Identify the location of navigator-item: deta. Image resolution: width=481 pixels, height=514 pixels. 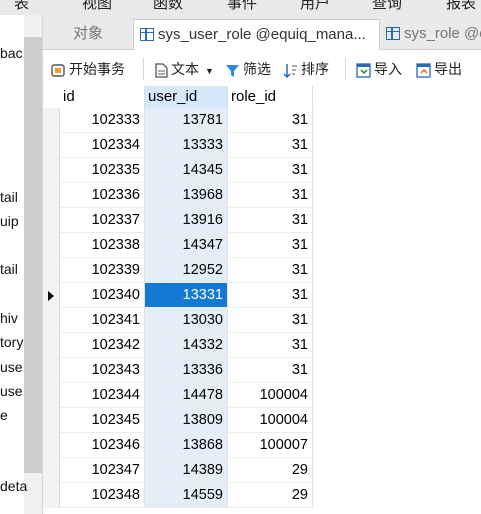
(13, 486).